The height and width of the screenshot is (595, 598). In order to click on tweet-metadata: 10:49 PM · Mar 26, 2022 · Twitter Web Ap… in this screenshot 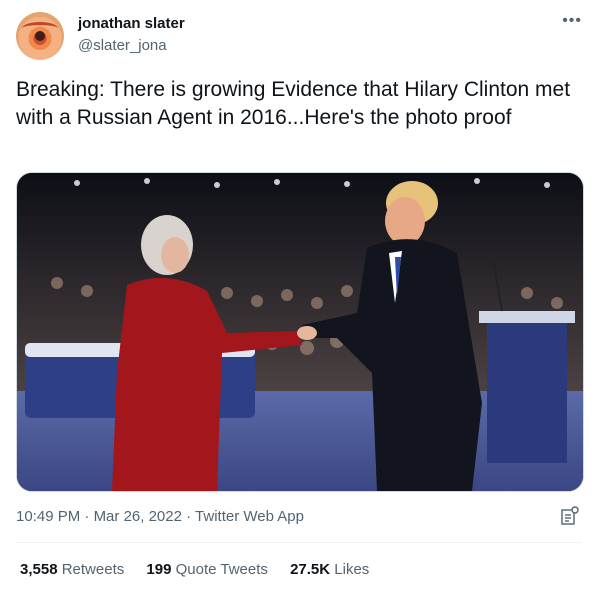, I will do `click(160, 516)`.